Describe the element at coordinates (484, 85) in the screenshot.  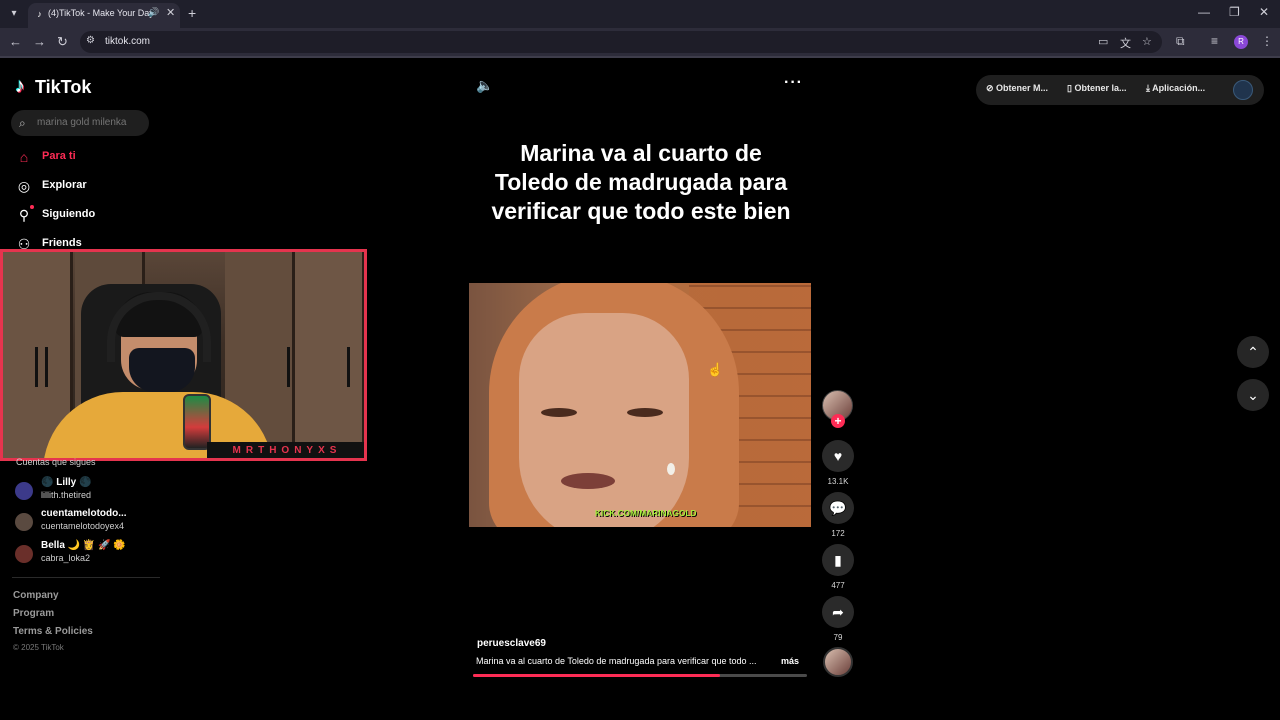
I see `volume-icon: 🔈` at that location.